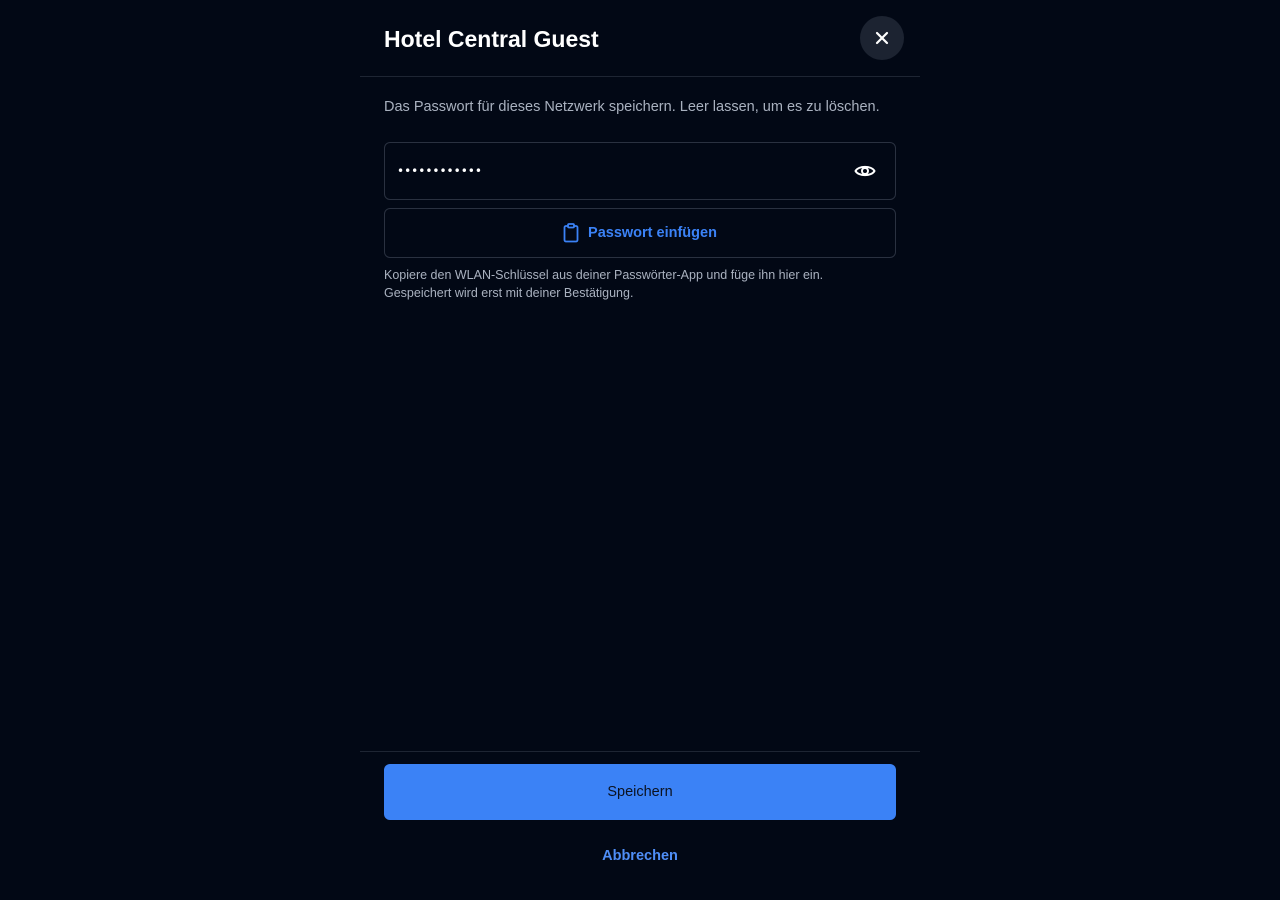 This screenshot has width=1280, height=900. Describe the element at coordinates (571, 233) in the screenshot. I see `clipboard-icon` at that location.